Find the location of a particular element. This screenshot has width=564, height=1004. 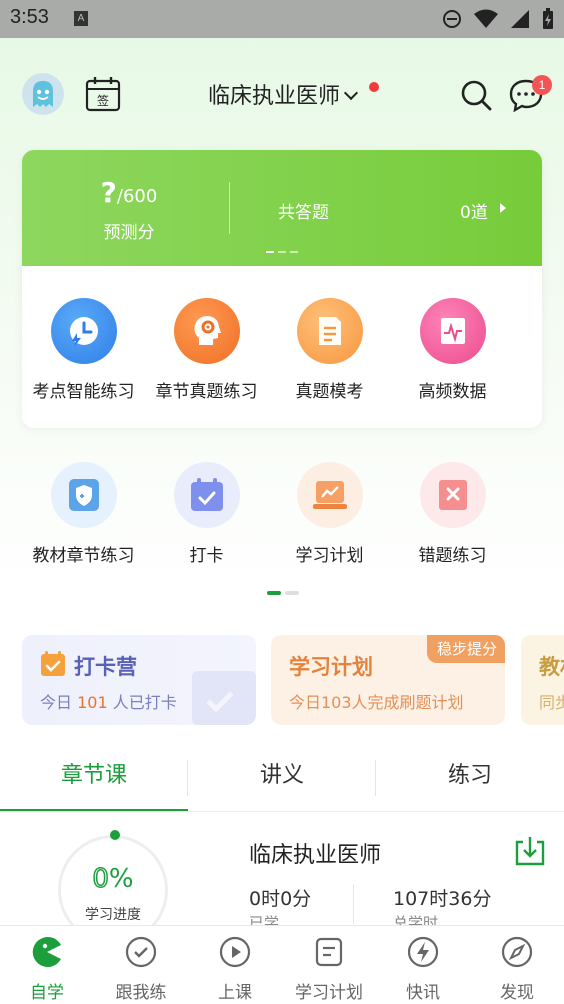

score-value: ? is located at coordinates (108, 192).